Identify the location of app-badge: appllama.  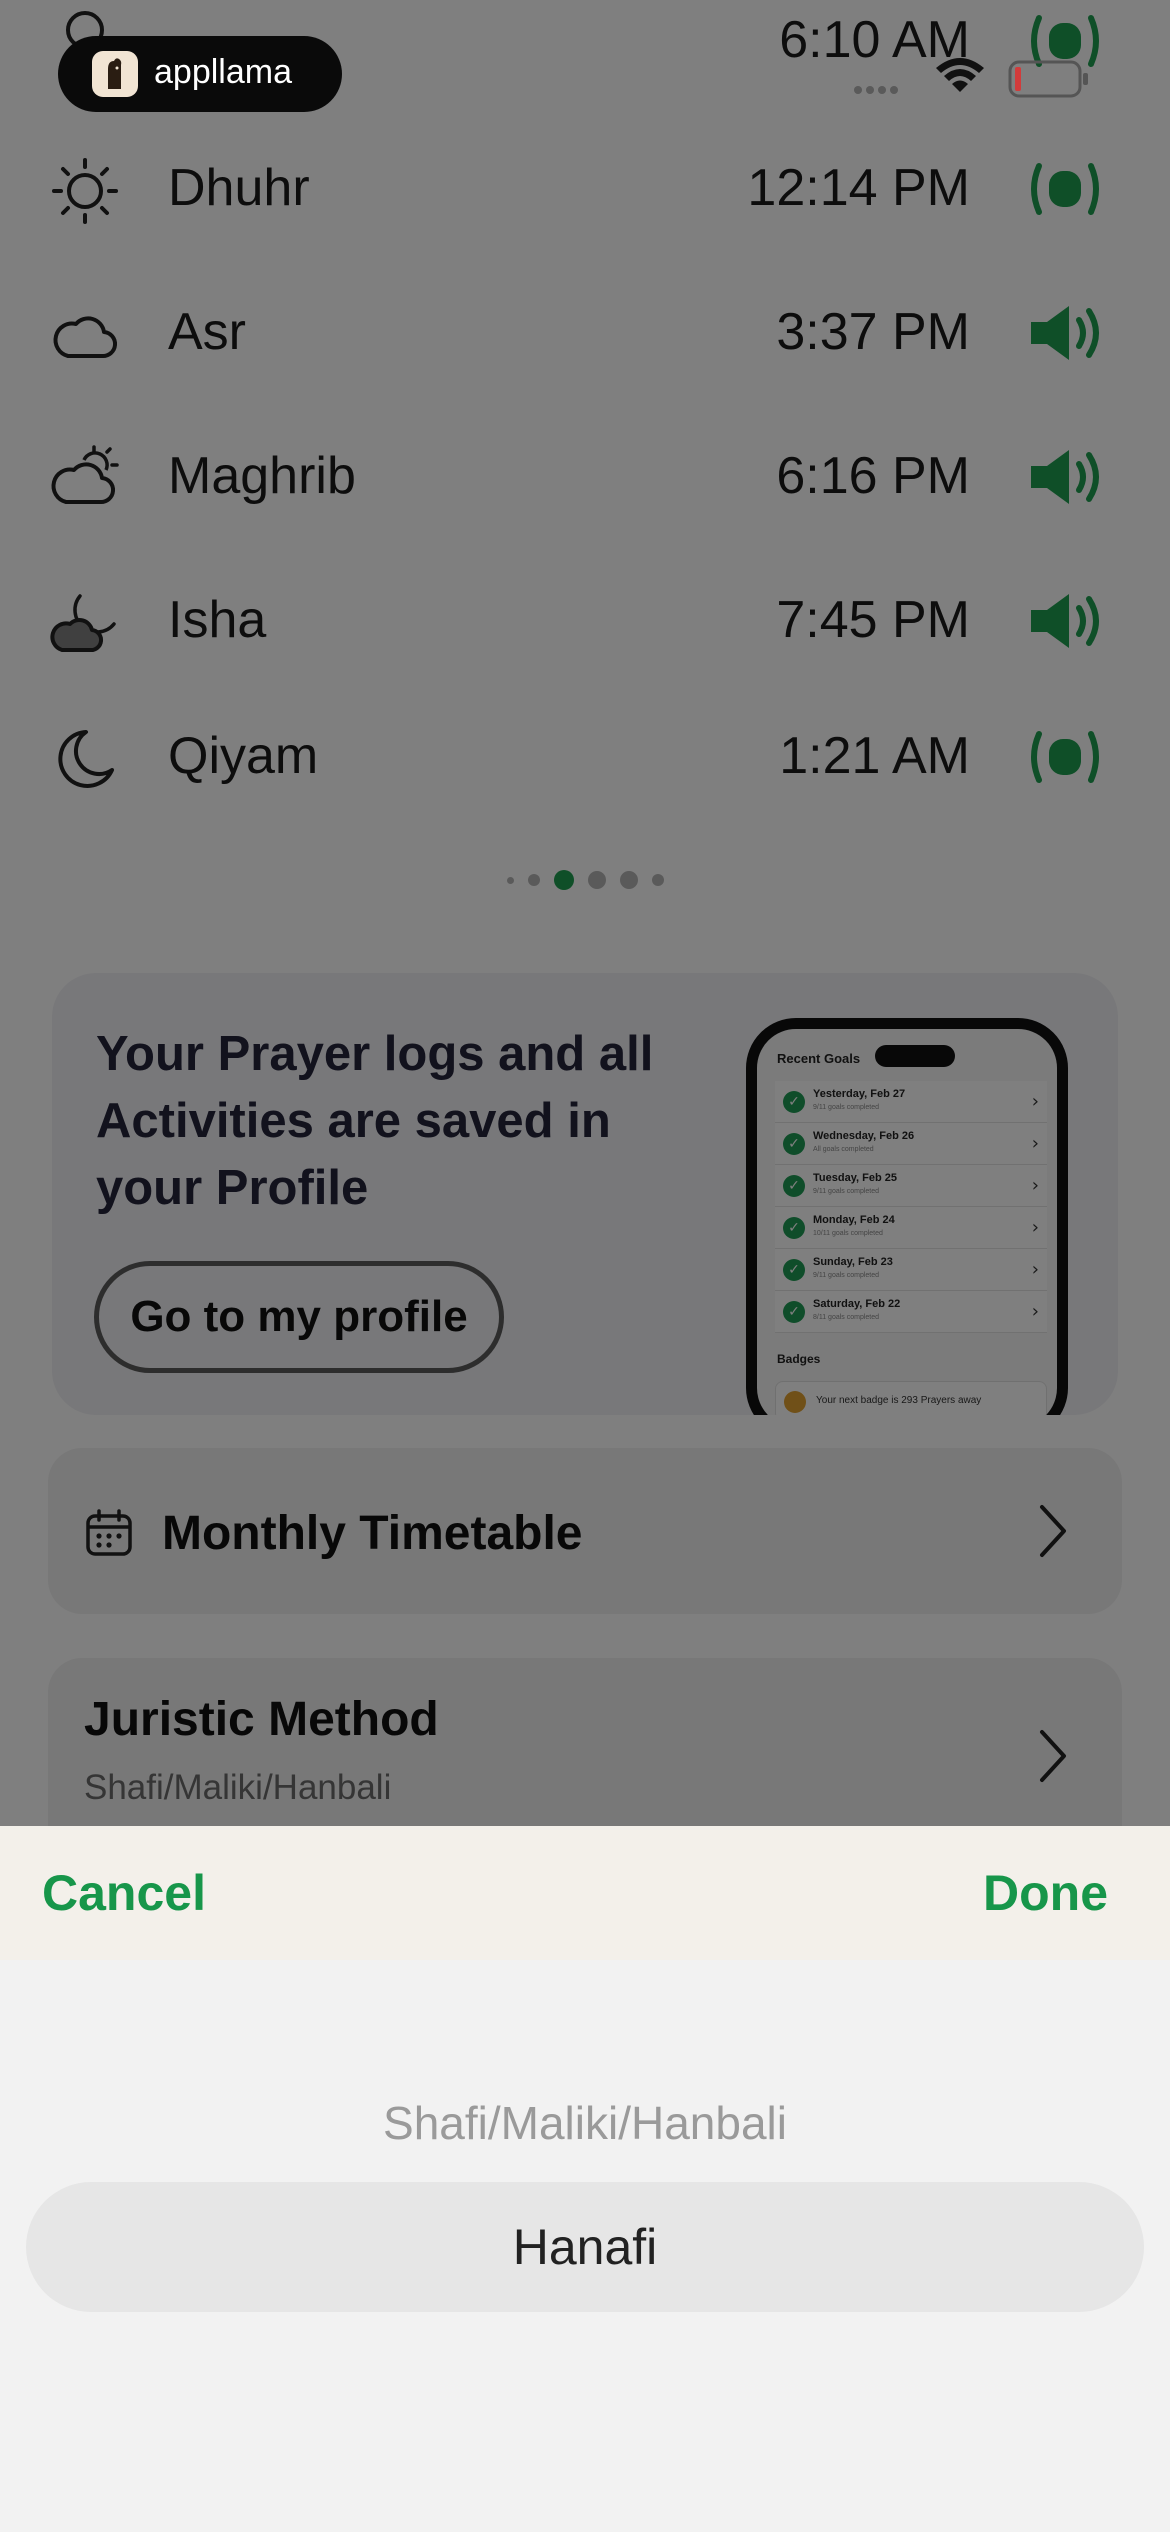
(200, 74).